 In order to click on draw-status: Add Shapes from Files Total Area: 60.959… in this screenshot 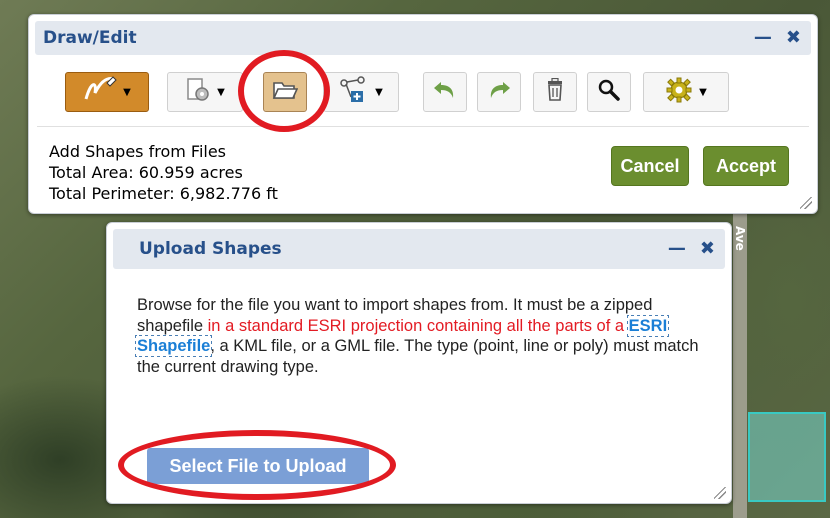, I will do `click(163, 172)`.